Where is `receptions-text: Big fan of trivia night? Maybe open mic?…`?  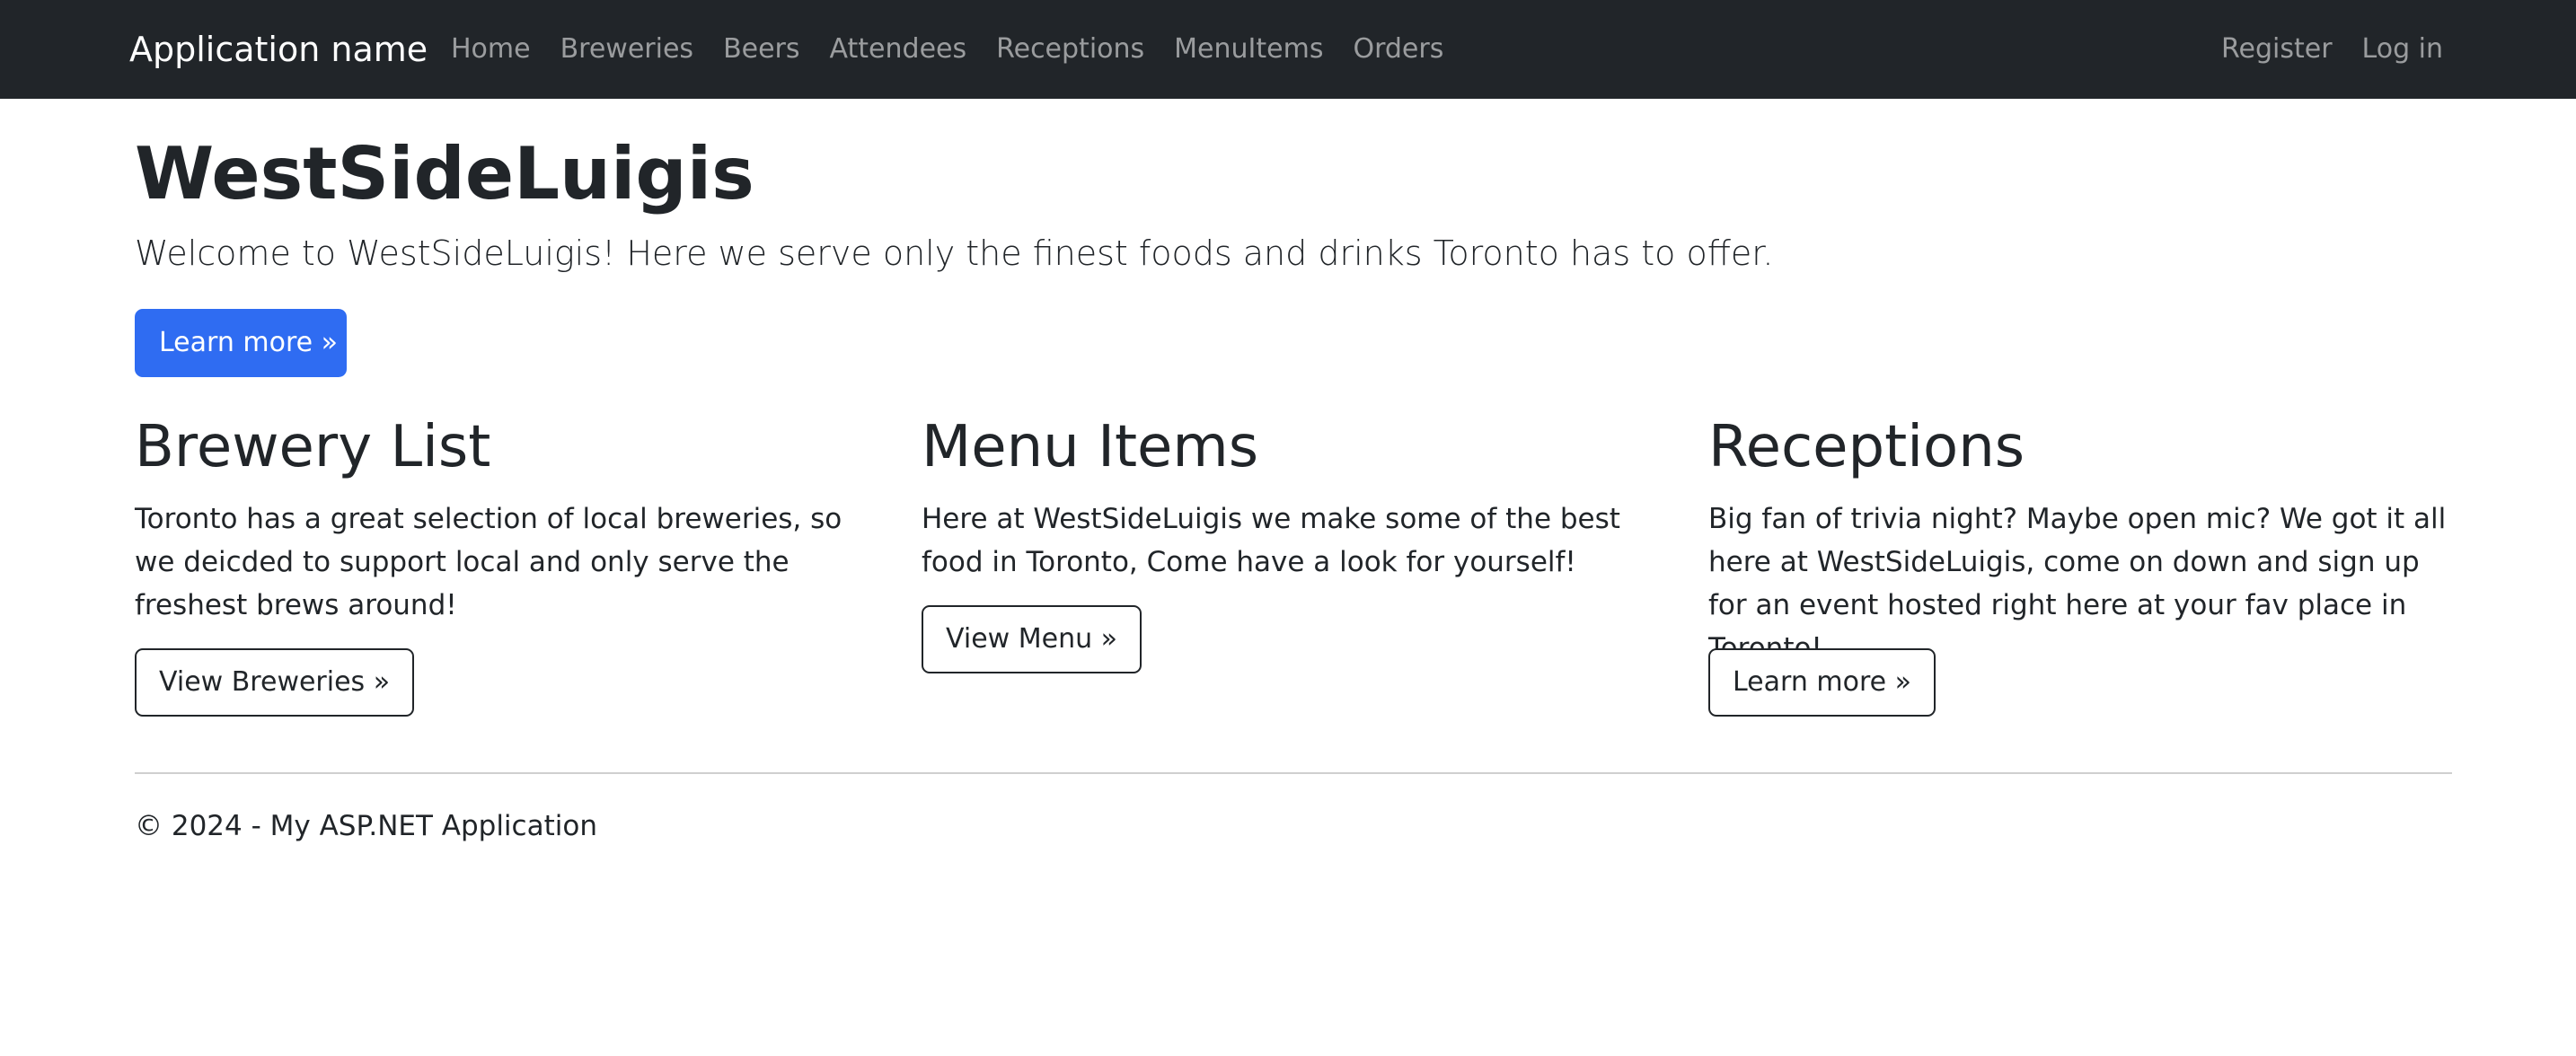
receptions-text: Big fan of trivia night? Maybe open mic?… is located at coordinates (2077, 583).